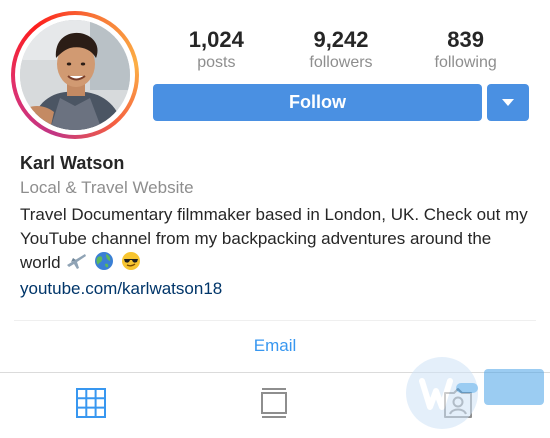  I want to click on grid-icon, so click(91, 403).